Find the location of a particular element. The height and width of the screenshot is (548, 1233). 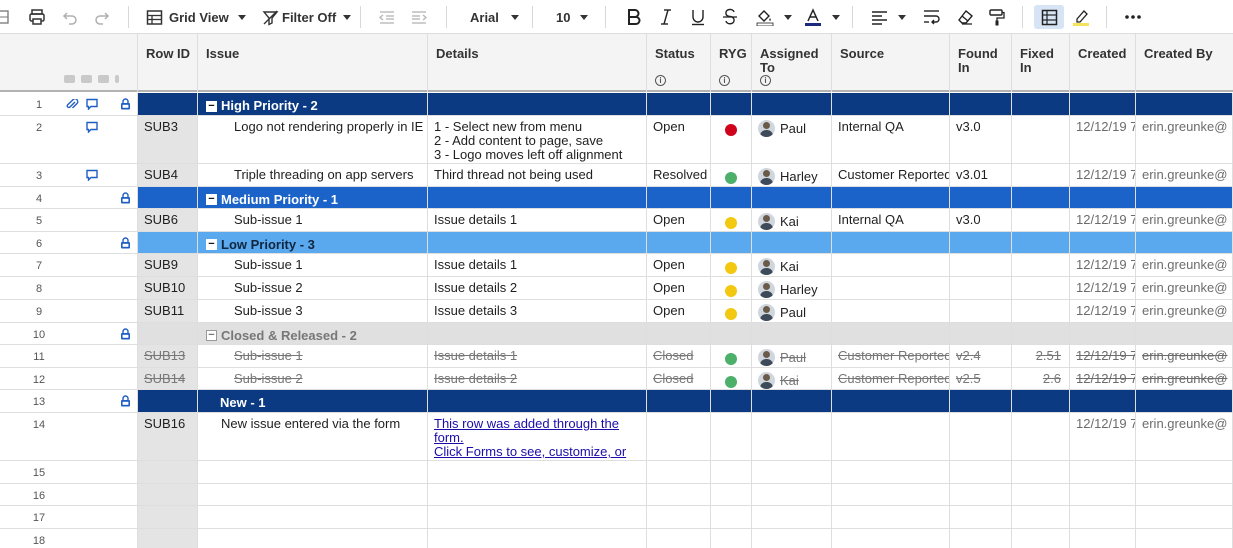

column-header-status: Status i is located at coordinates (679, 63).